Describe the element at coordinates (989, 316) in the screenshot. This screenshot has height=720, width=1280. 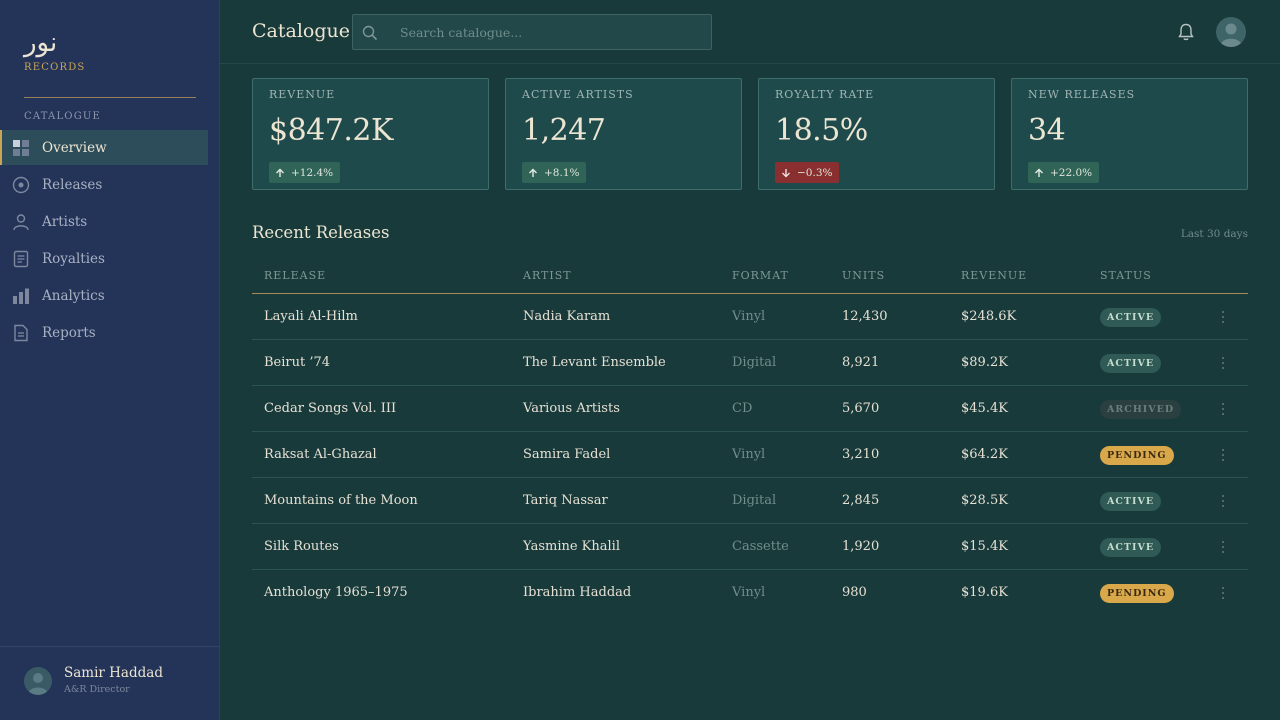
I see `cell-revenue: $248.6K` at that location.